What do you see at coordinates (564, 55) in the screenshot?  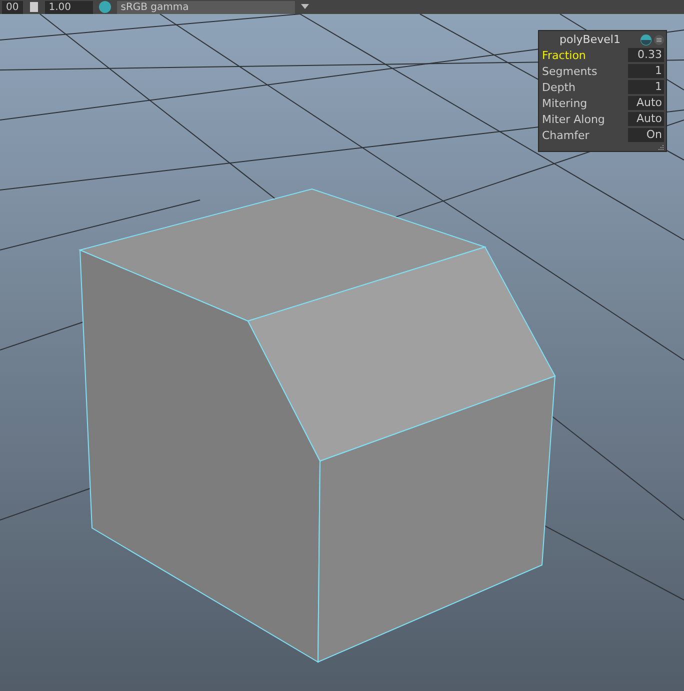 I see `attribute-label: Fraction` at bounding box center [564, 55].